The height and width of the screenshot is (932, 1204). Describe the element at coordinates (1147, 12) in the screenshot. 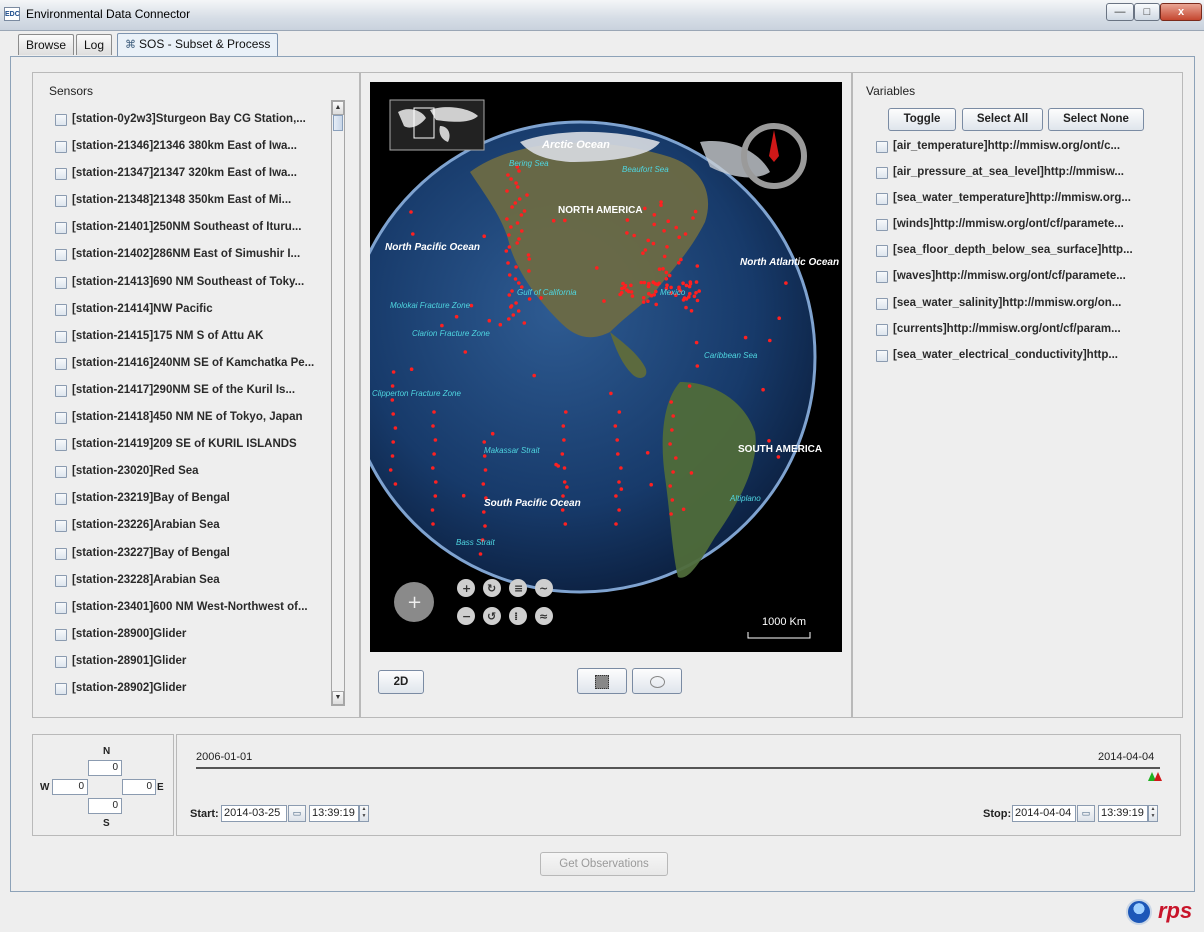

I see `maximize-button: □` at that location.